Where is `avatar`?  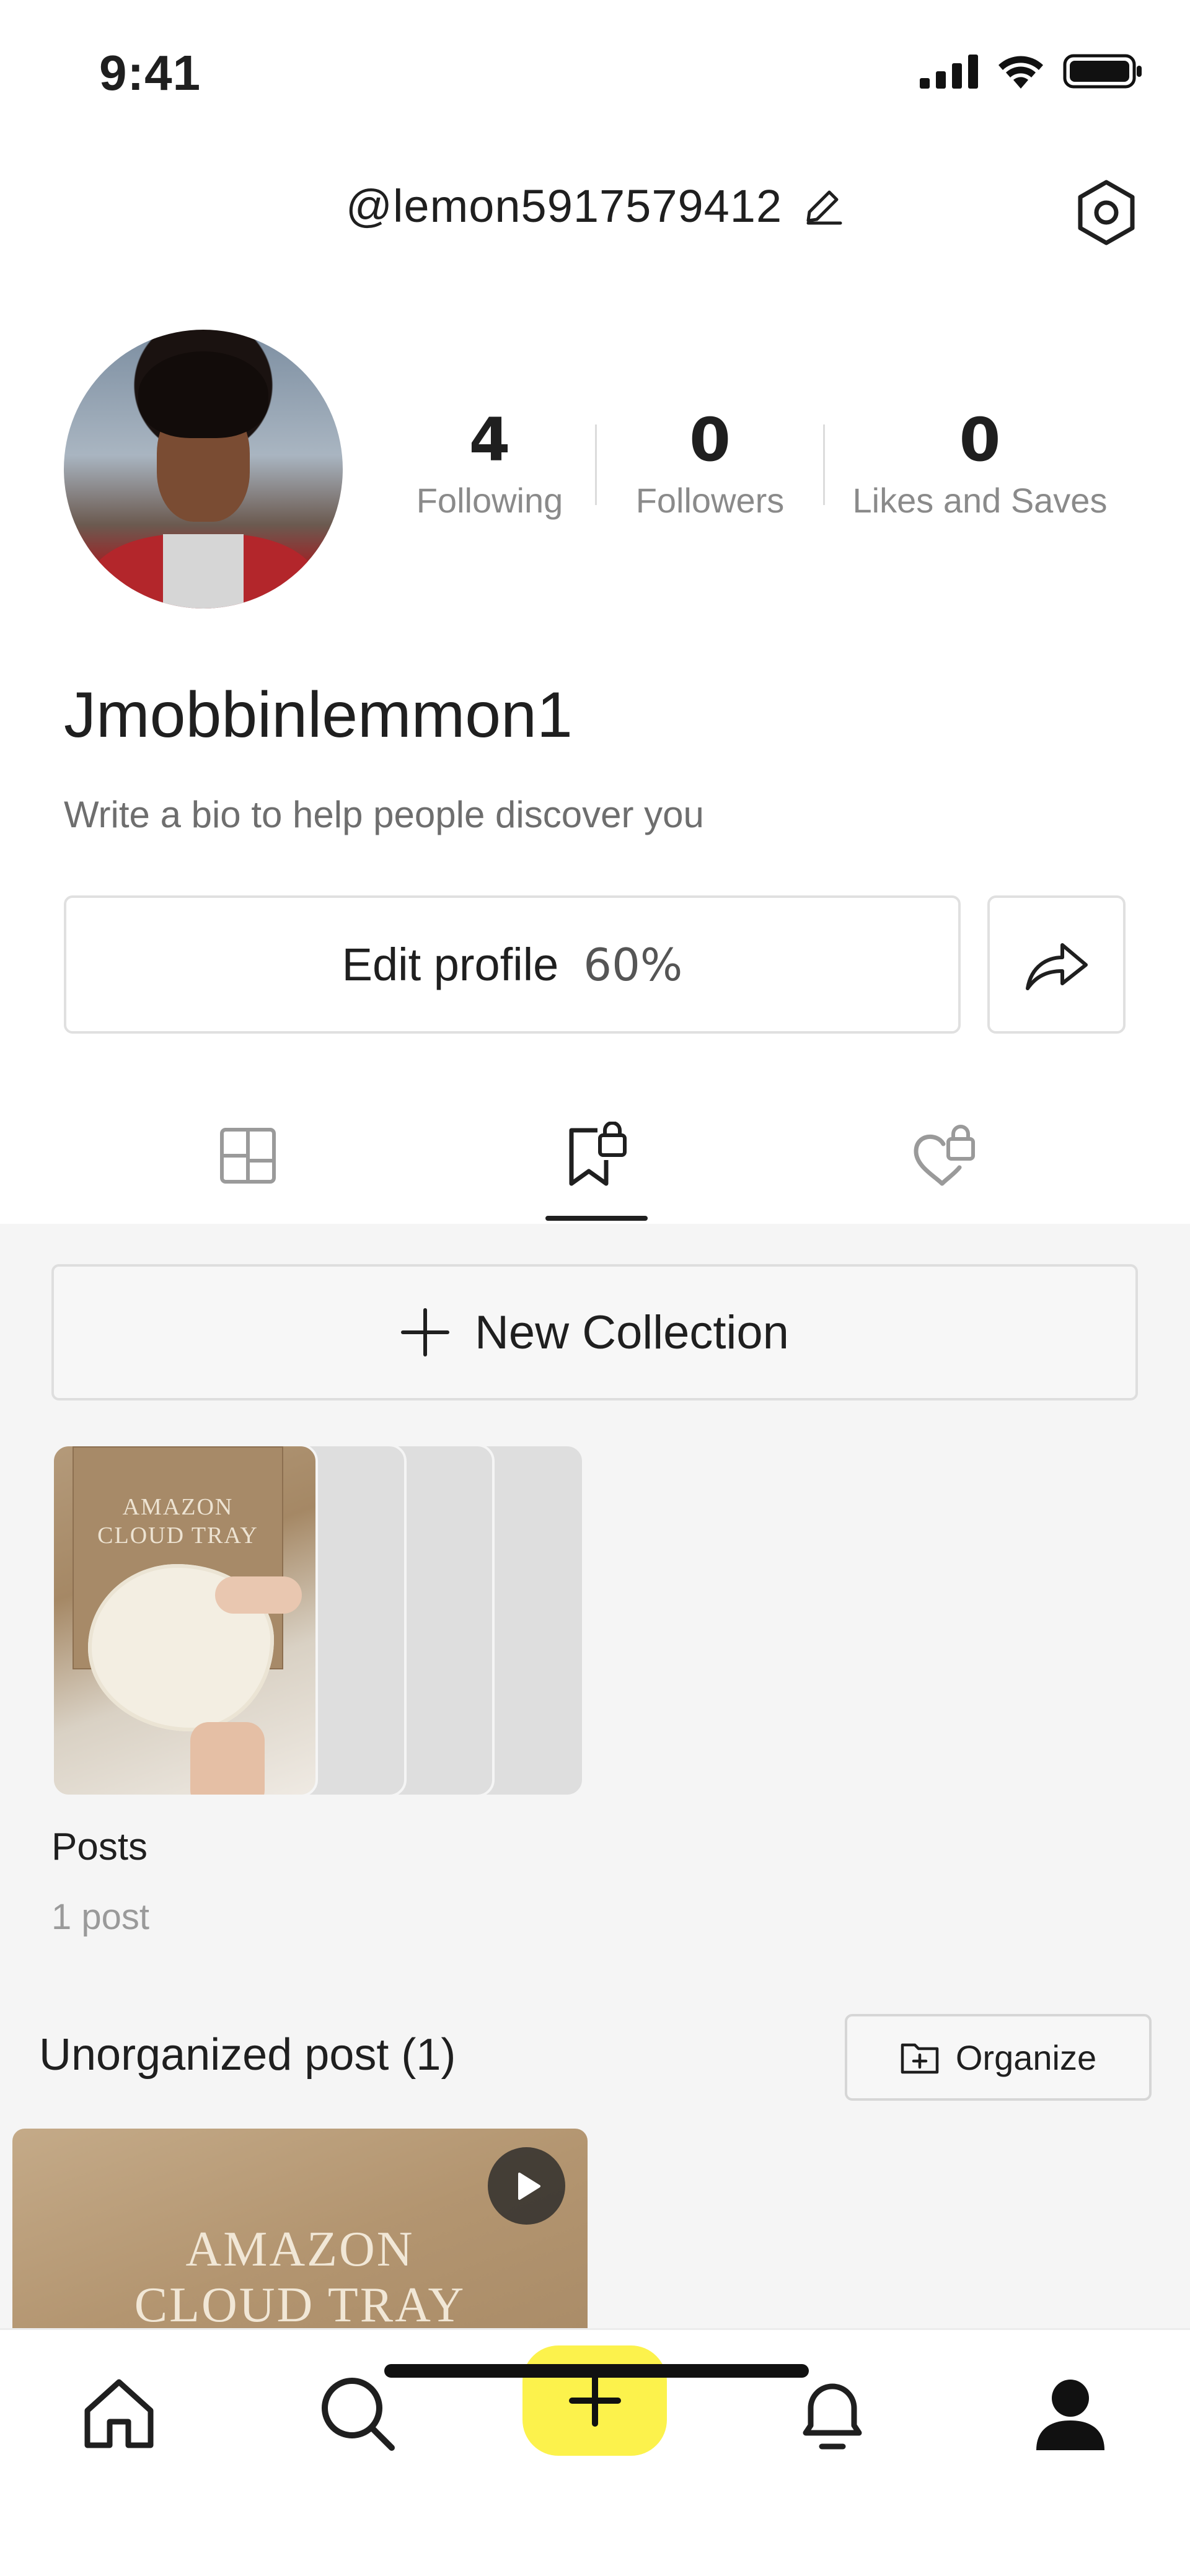 avatar is located at coordinates (203, 470).